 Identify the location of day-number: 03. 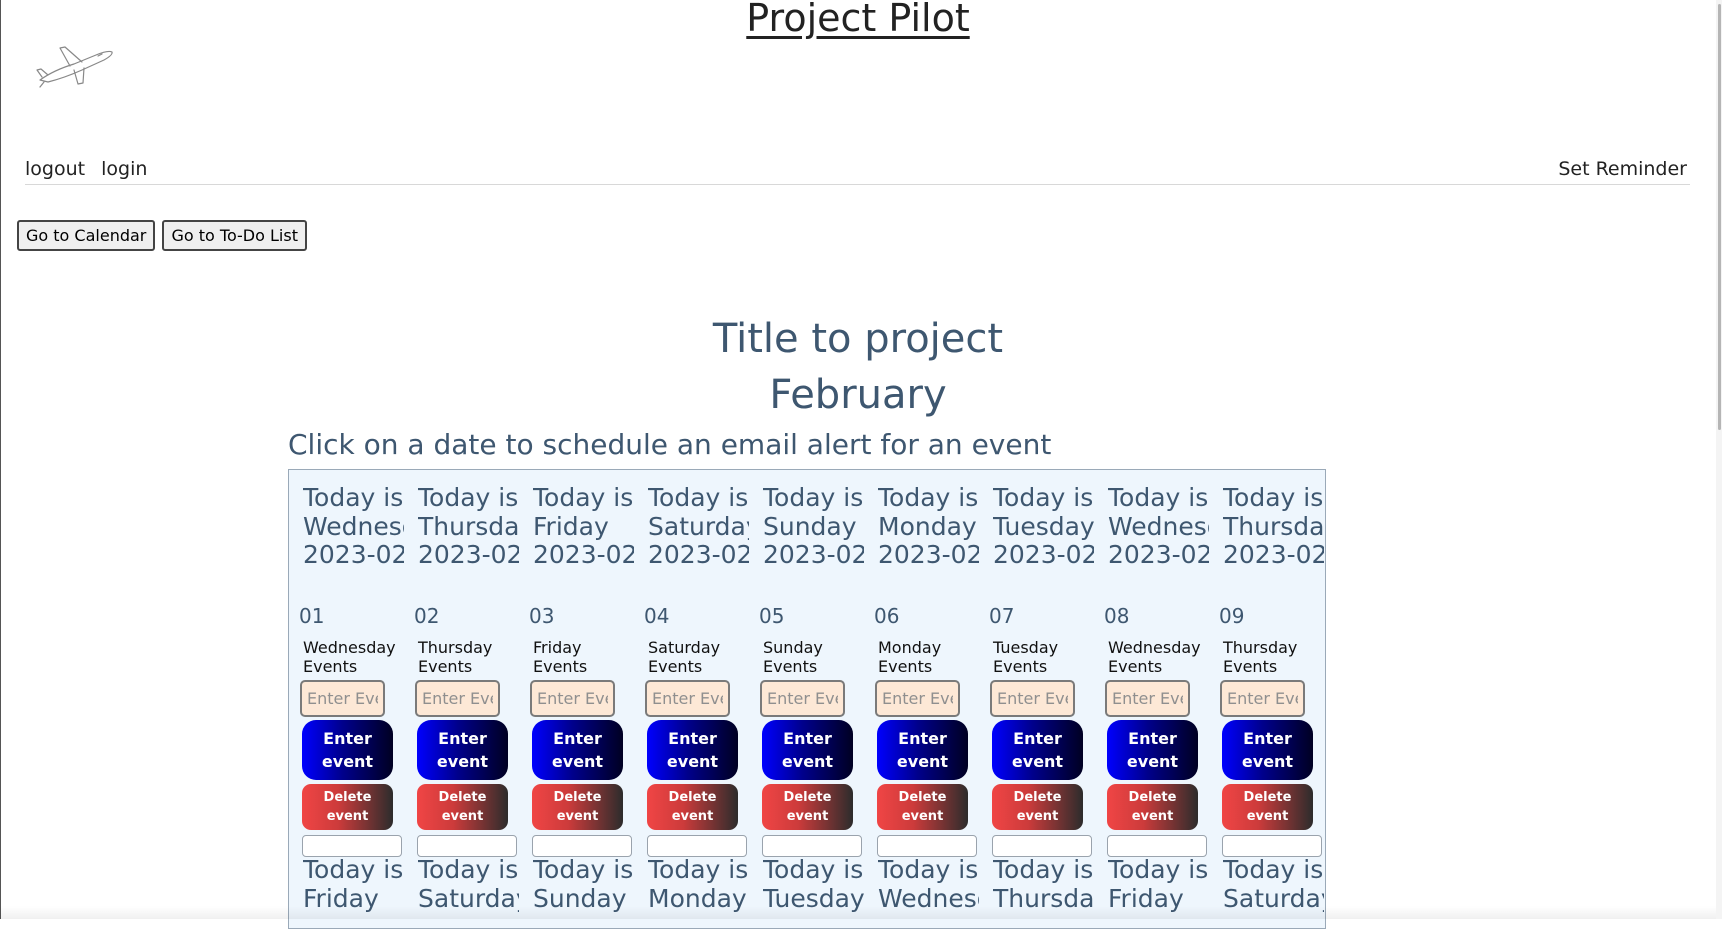
(541, 616).